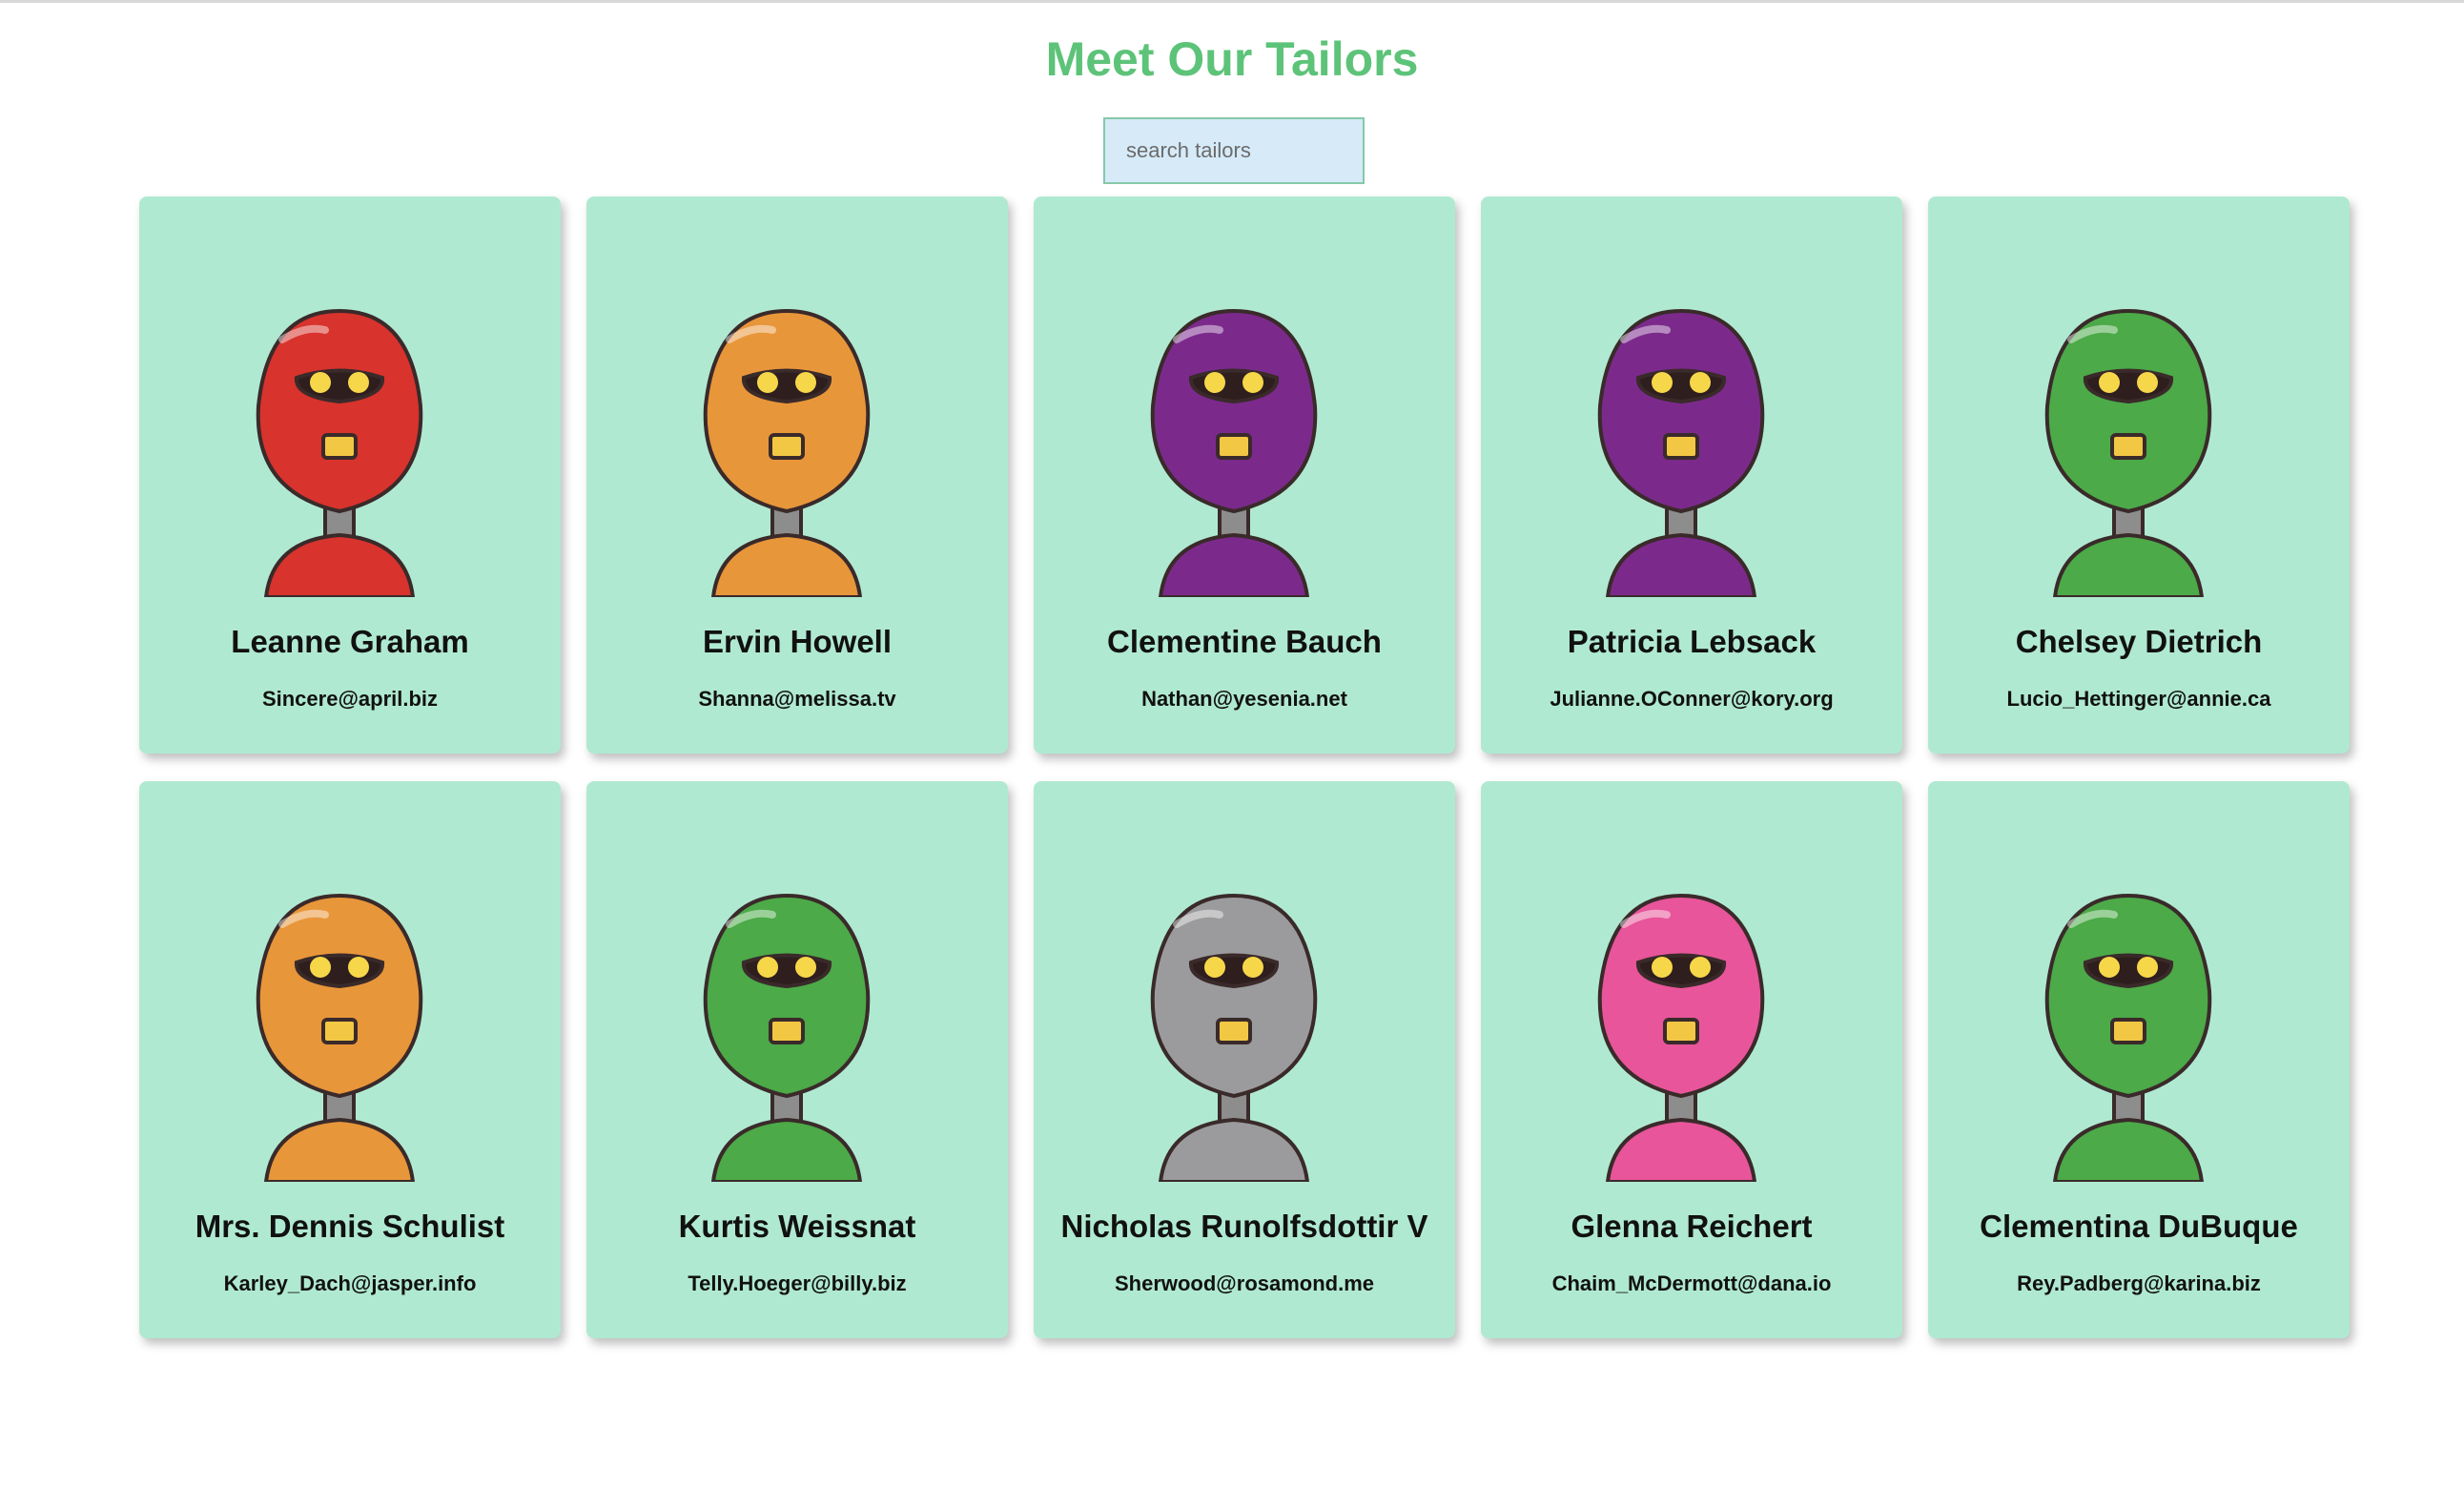  What do you see at coordinates (350, 641) in the screenshot?
I see `tailor-name: Leanne Graham` at bounding box center [350, 641].